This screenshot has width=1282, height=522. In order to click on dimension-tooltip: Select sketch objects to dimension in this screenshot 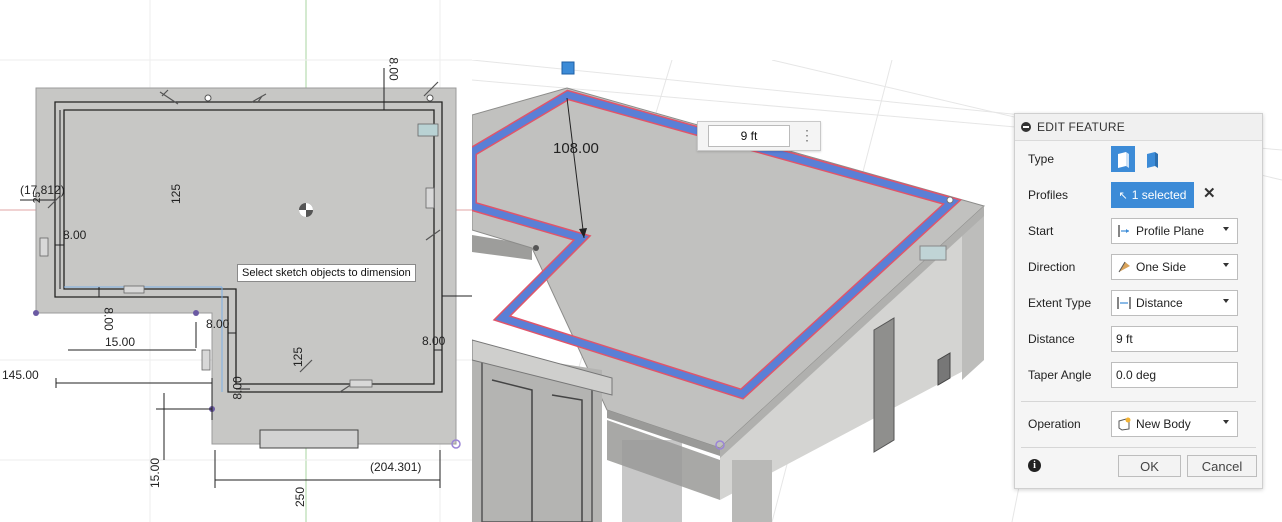, I will do `click(326, 273)`.